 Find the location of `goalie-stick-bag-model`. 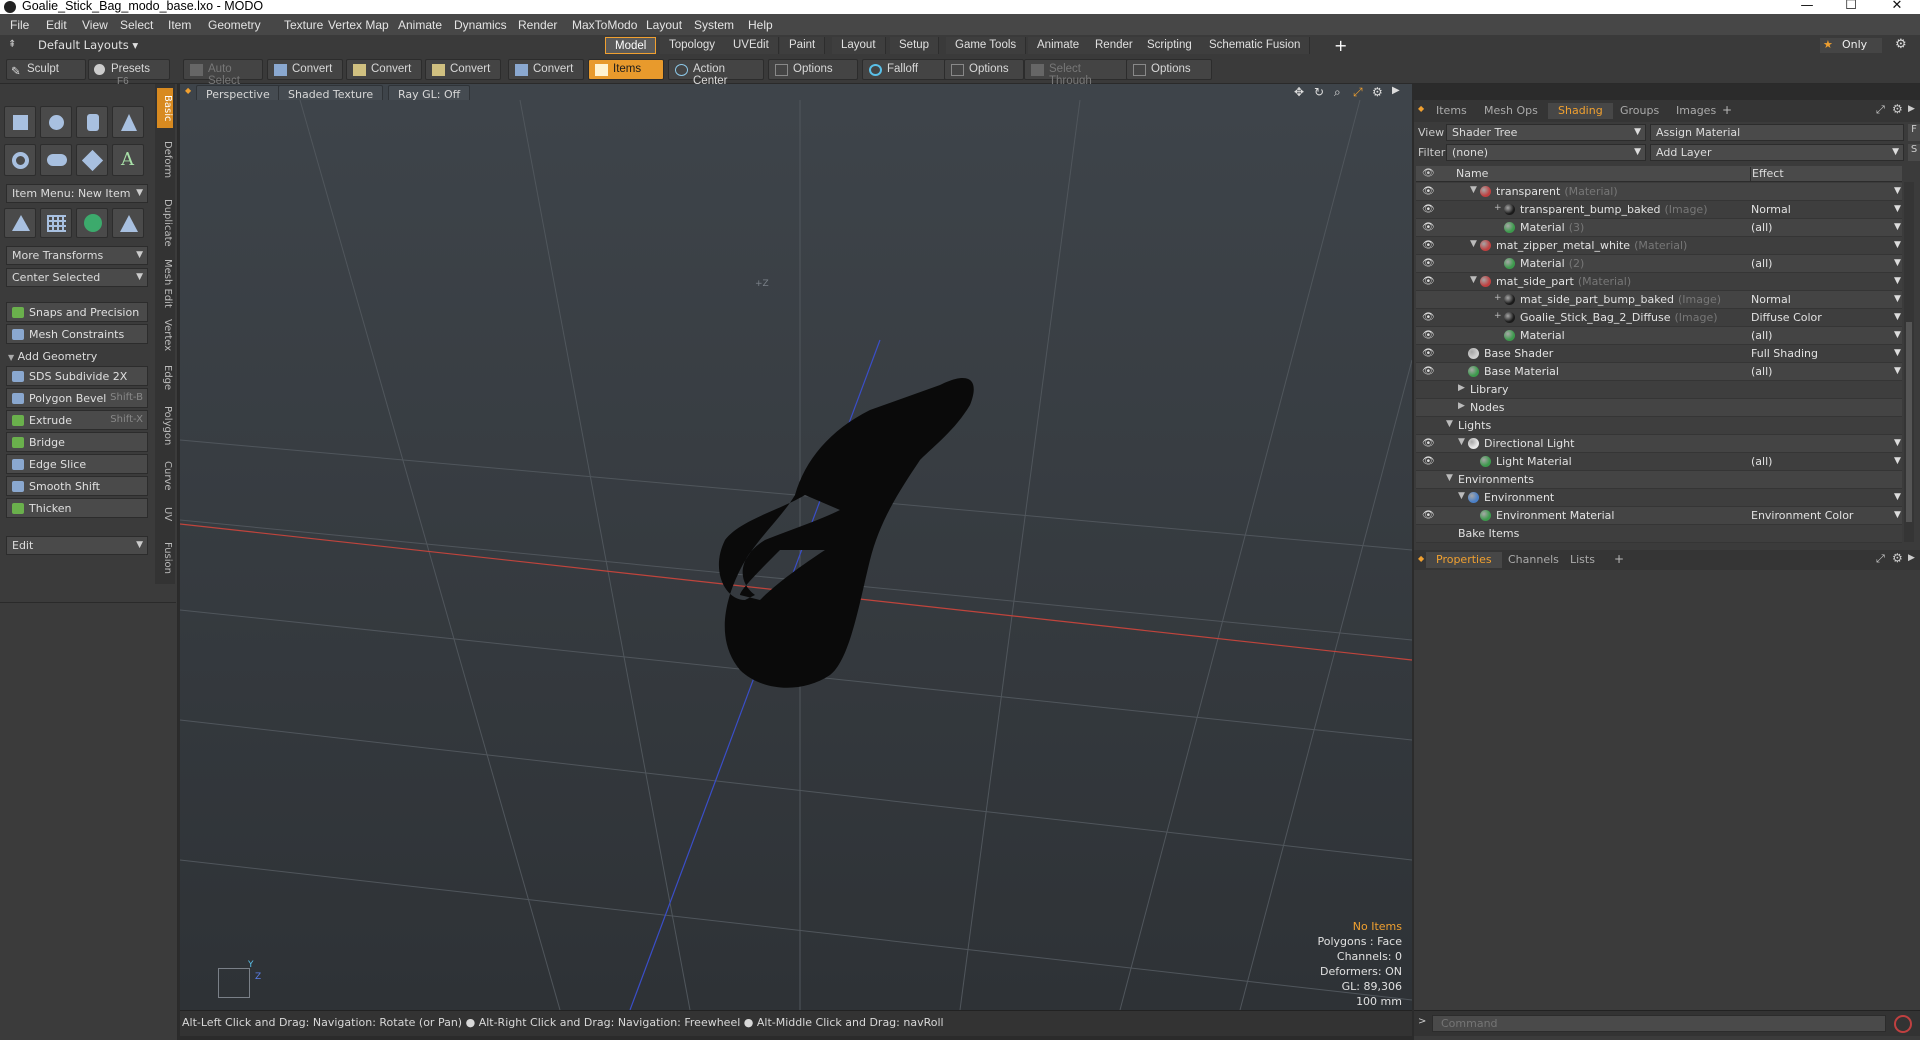

goalie-stick-bag-model is located at coordinates (846, 532).